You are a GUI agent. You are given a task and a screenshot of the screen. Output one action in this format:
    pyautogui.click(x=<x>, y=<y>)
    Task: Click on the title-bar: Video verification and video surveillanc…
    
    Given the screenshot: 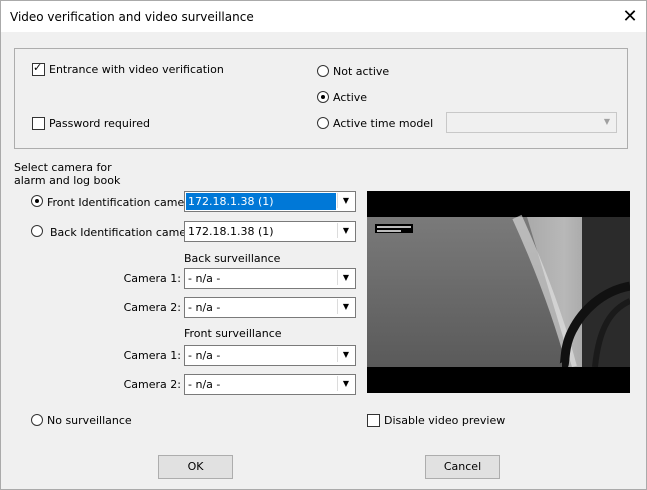 What is the action you would take?
    pyautogui.click(x=323, y=16)
    